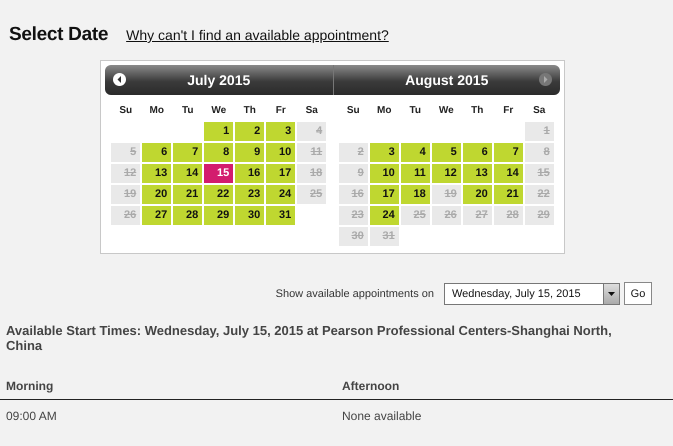 The height and width of the screenshot is (446, 673). I want to click on go-button: Go, so click(638, 293).